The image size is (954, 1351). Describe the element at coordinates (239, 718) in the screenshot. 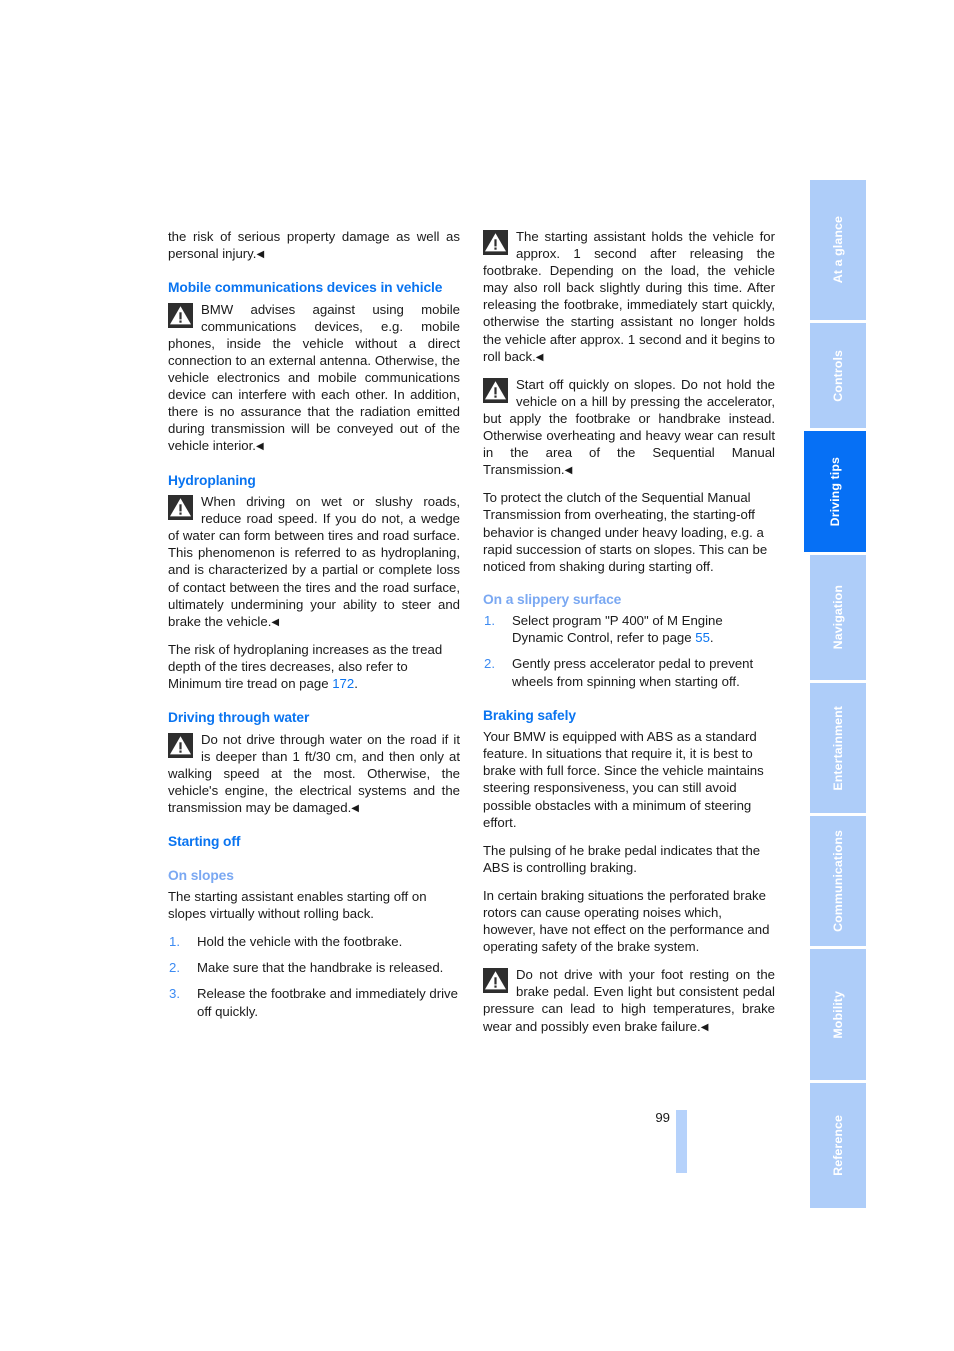

I see `heading-driving-through-water: Driving through water` at that location.